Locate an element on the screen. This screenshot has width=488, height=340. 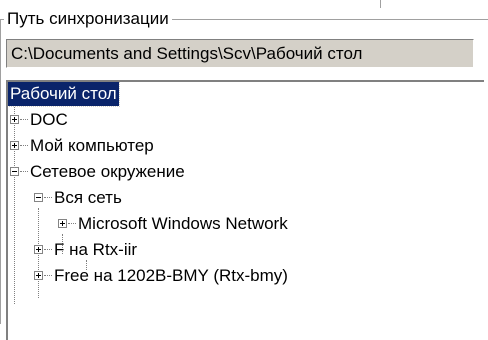
tree-line-root is located at coordinates (14, 204).